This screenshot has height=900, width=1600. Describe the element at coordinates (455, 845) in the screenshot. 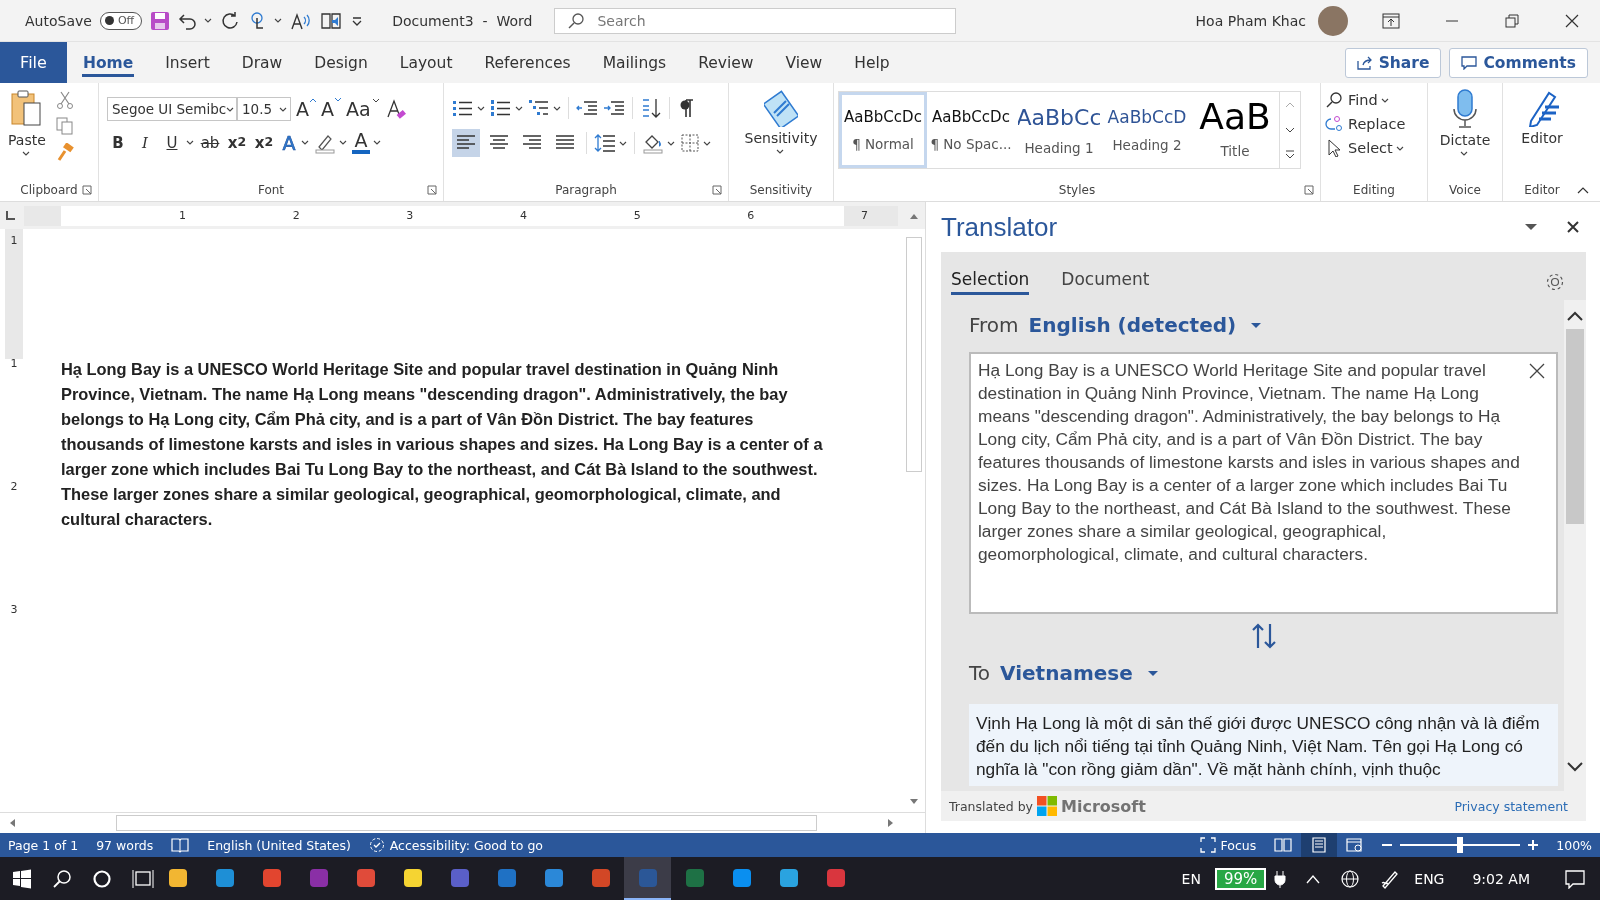

I see `accessibility-status: Accessibility: Good to go` at that location.